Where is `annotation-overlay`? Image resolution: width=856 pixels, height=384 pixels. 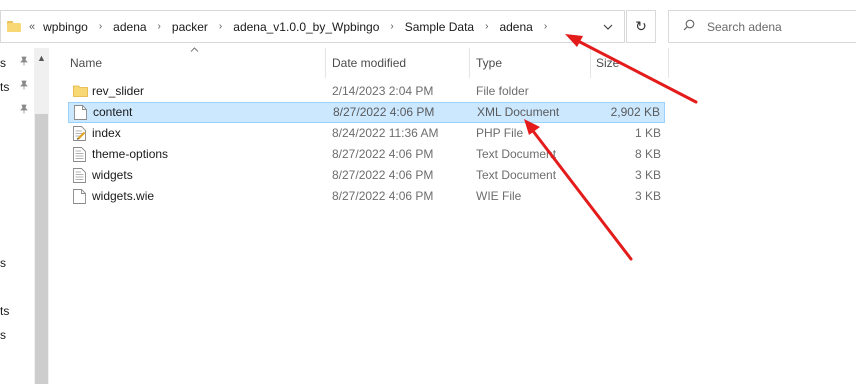
annotation-overlay is located at coordinates (611, 147).